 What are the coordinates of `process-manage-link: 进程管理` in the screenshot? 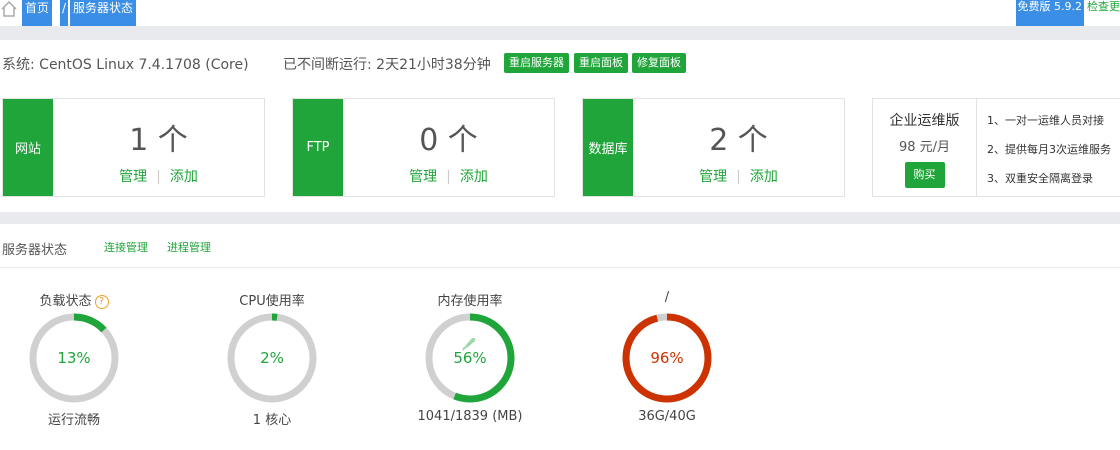 It's located at (189, 247).